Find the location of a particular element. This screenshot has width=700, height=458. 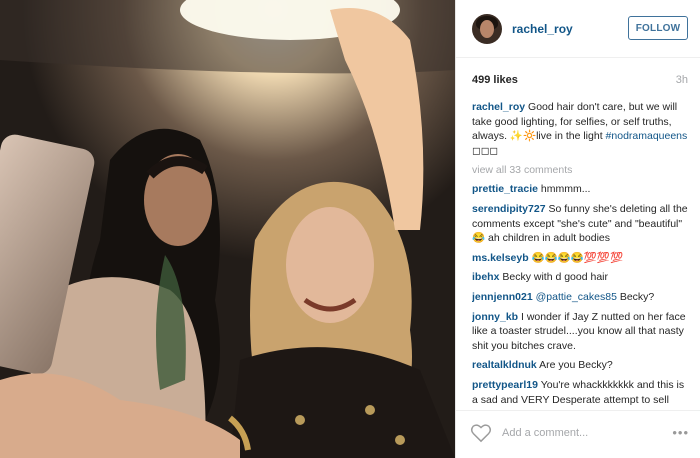

avatar-face is located at coordinates (487, 29).